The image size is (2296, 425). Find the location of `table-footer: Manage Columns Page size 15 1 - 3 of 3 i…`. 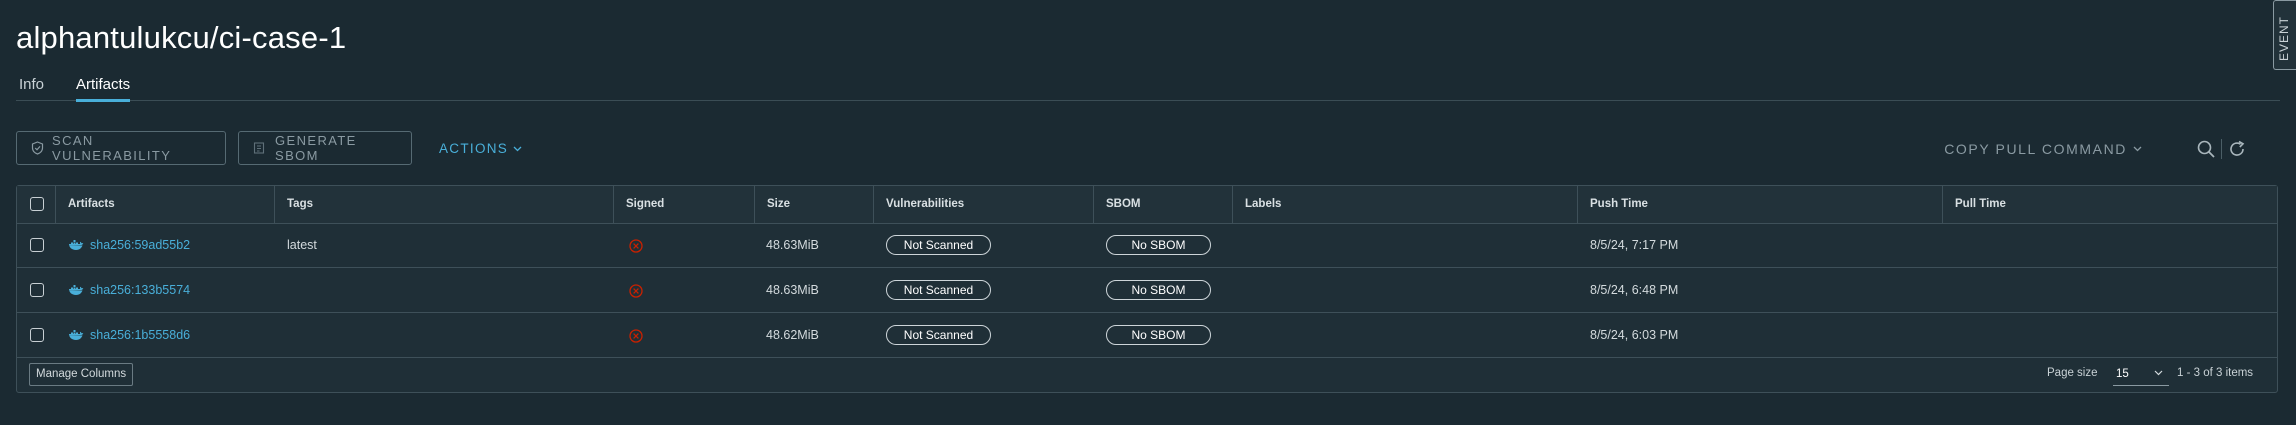

table-footer: Manage Columns Page size 15 1 - 3 of 3 i… is located at coordinates (1147, 374).